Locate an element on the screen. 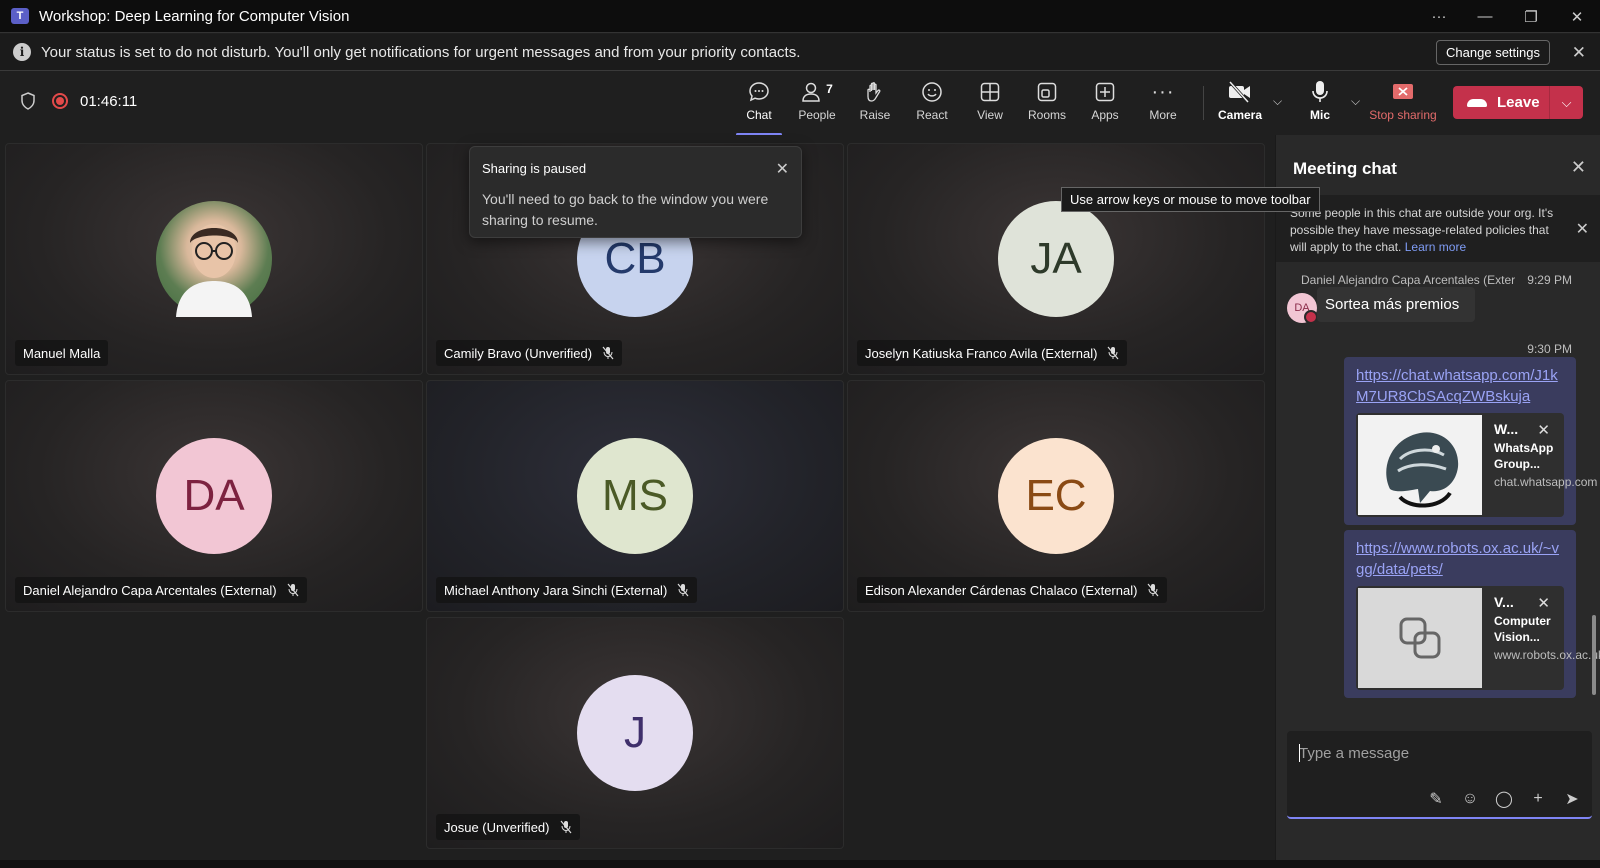  my-message-time: 9:30 PM is located at coordinates (1549, 349).